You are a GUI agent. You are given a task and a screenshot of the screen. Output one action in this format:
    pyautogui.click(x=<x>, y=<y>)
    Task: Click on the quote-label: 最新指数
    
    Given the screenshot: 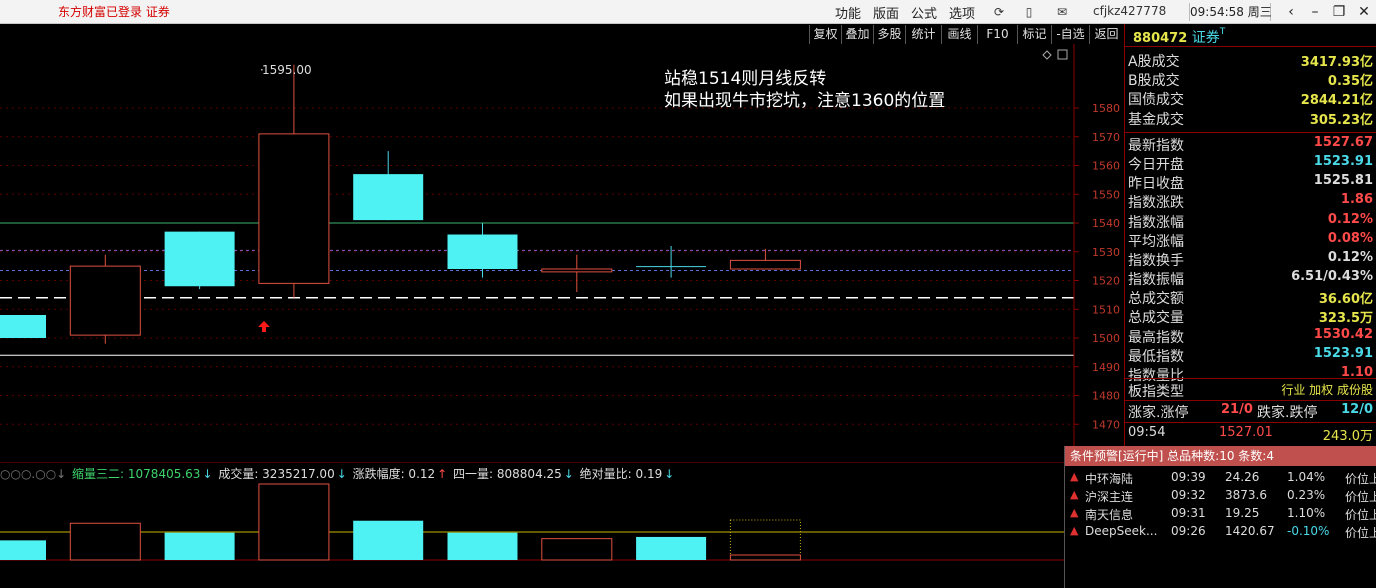 What is the action you would take?
    pyautogui.click(x=1156, y=146)
    